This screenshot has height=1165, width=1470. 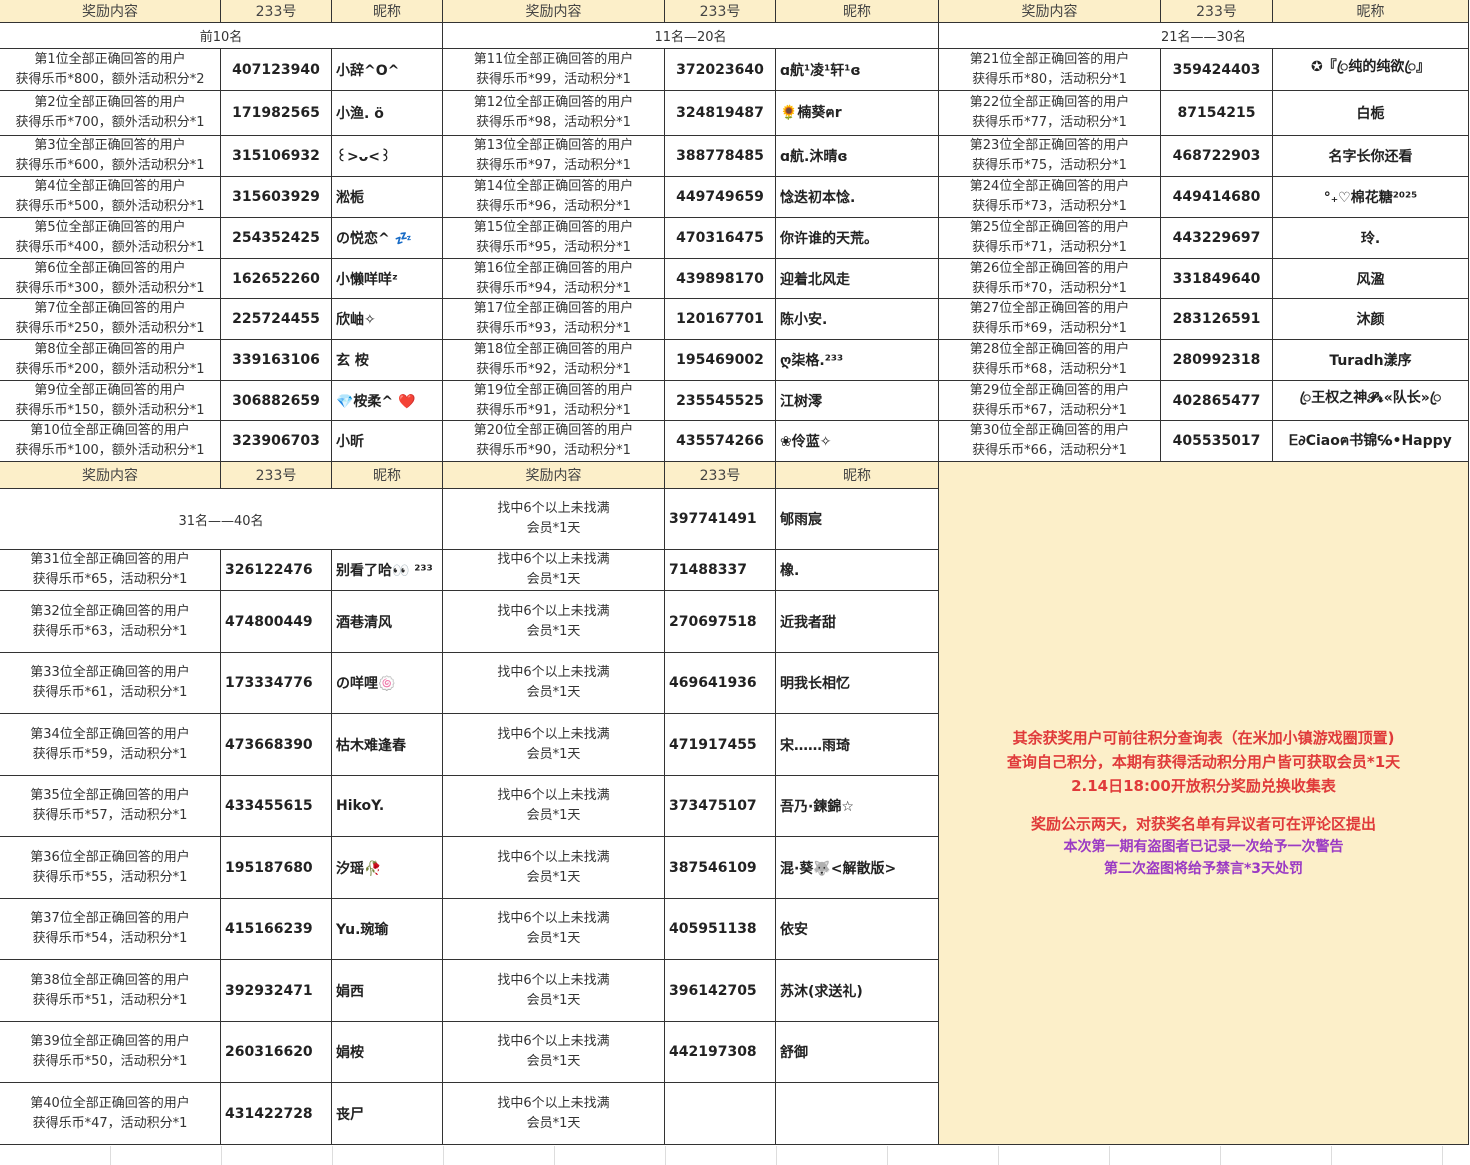 What do you see at coordinates (110, 991) in the screenshot?
I see `reward-desc: 第38位全部正确回答的用户 获得乐币*51，活动积分*1` at bounding box center [110, 991].